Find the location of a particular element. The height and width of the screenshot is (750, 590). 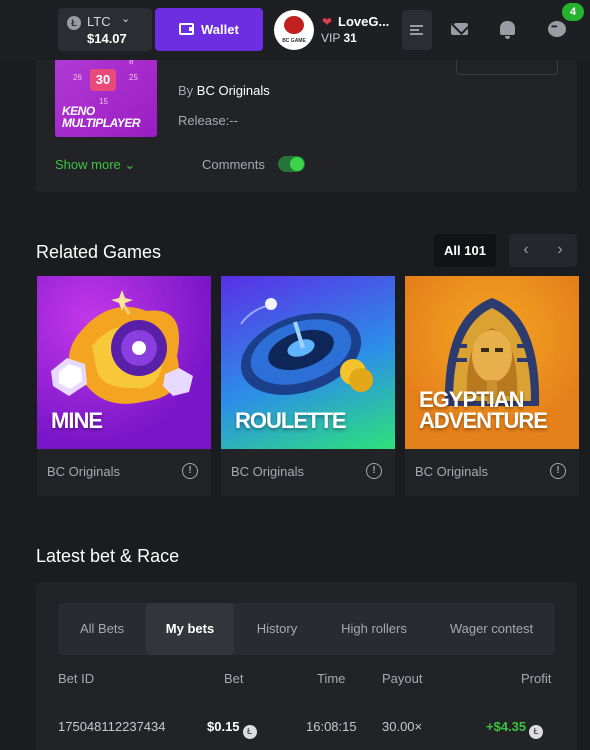

game-title-line: EGYPTIAN is located at coordinates (471, 399).